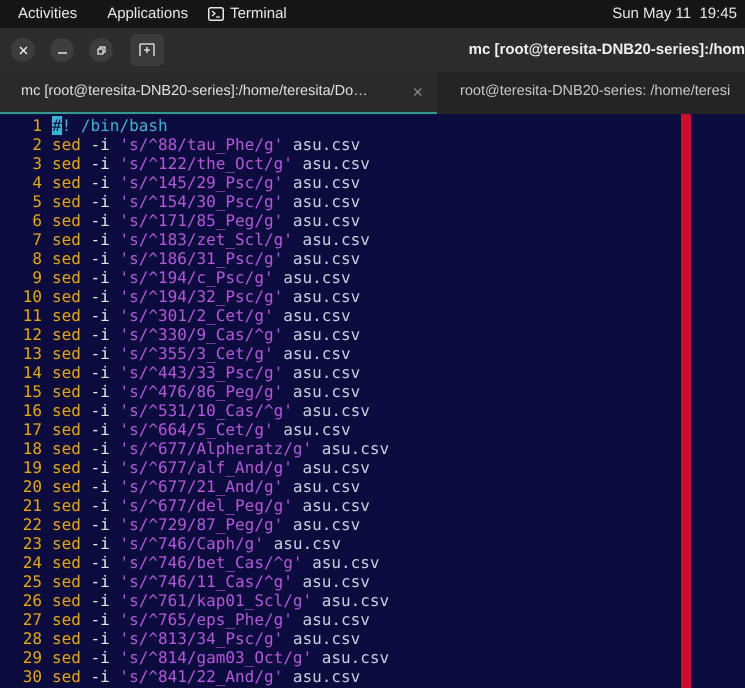 Image resolution: width=745 pixels, height=688 pixels. I want to click on tab: root@teresita-DNB20-series: /home/teresi, so click(583, 93).